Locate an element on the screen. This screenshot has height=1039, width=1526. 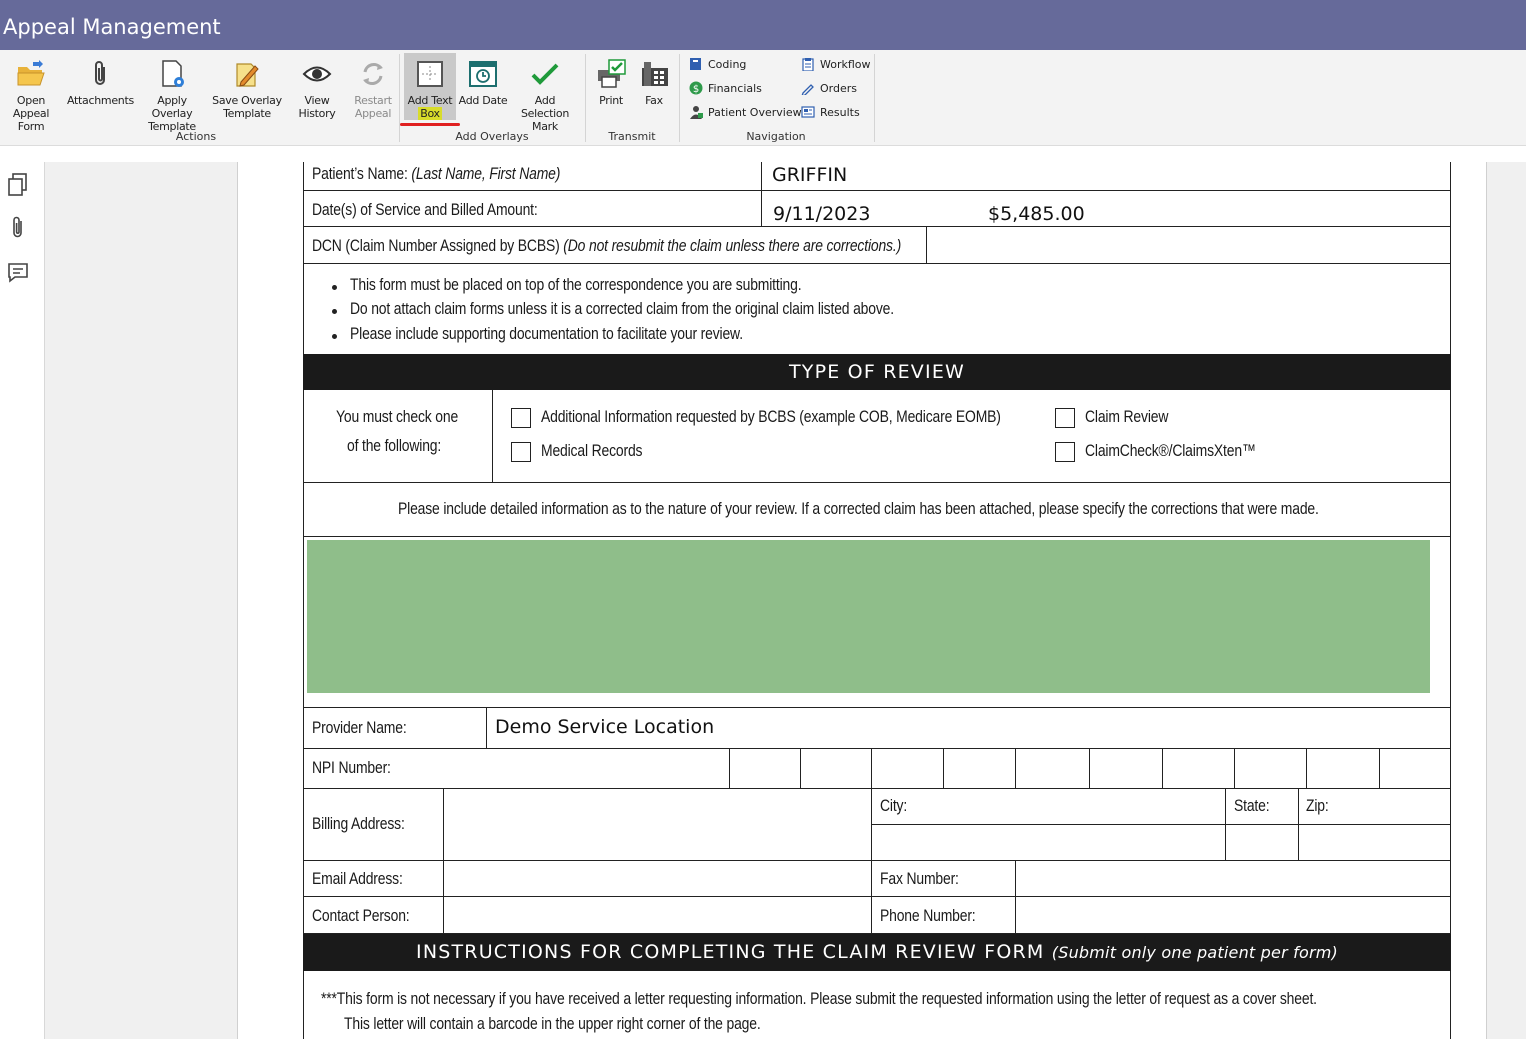
claimcheck-label: ClaimCheck®/ClaimsXten™ is located at coordinates (1170, 450).